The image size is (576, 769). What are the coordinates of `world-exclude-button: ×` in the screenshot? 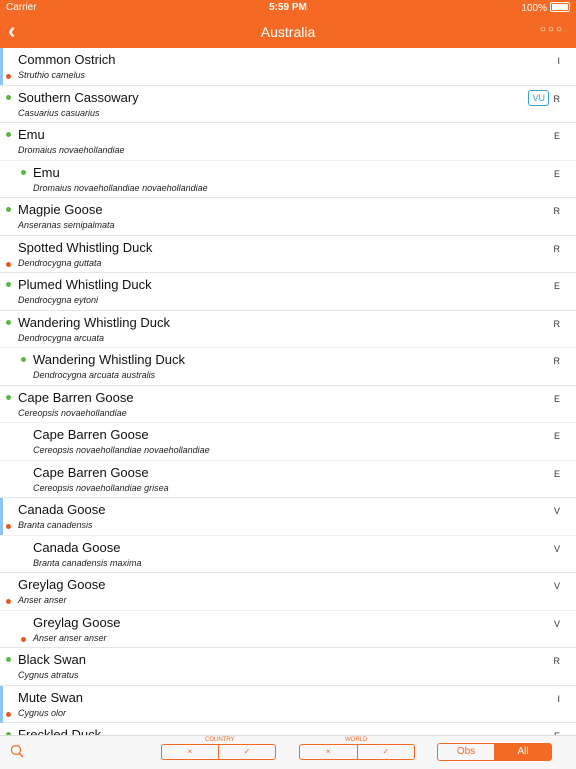 It's located at (328, 752).